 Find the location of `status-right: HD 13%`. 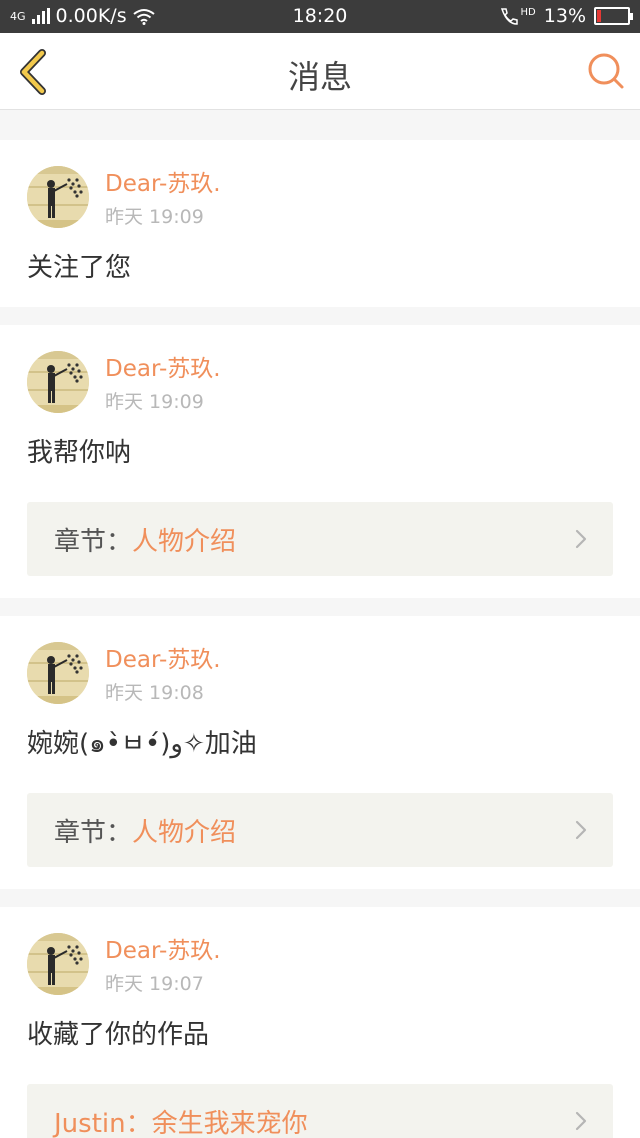

status-right: HD 13% is located at coordinates (566, 16).